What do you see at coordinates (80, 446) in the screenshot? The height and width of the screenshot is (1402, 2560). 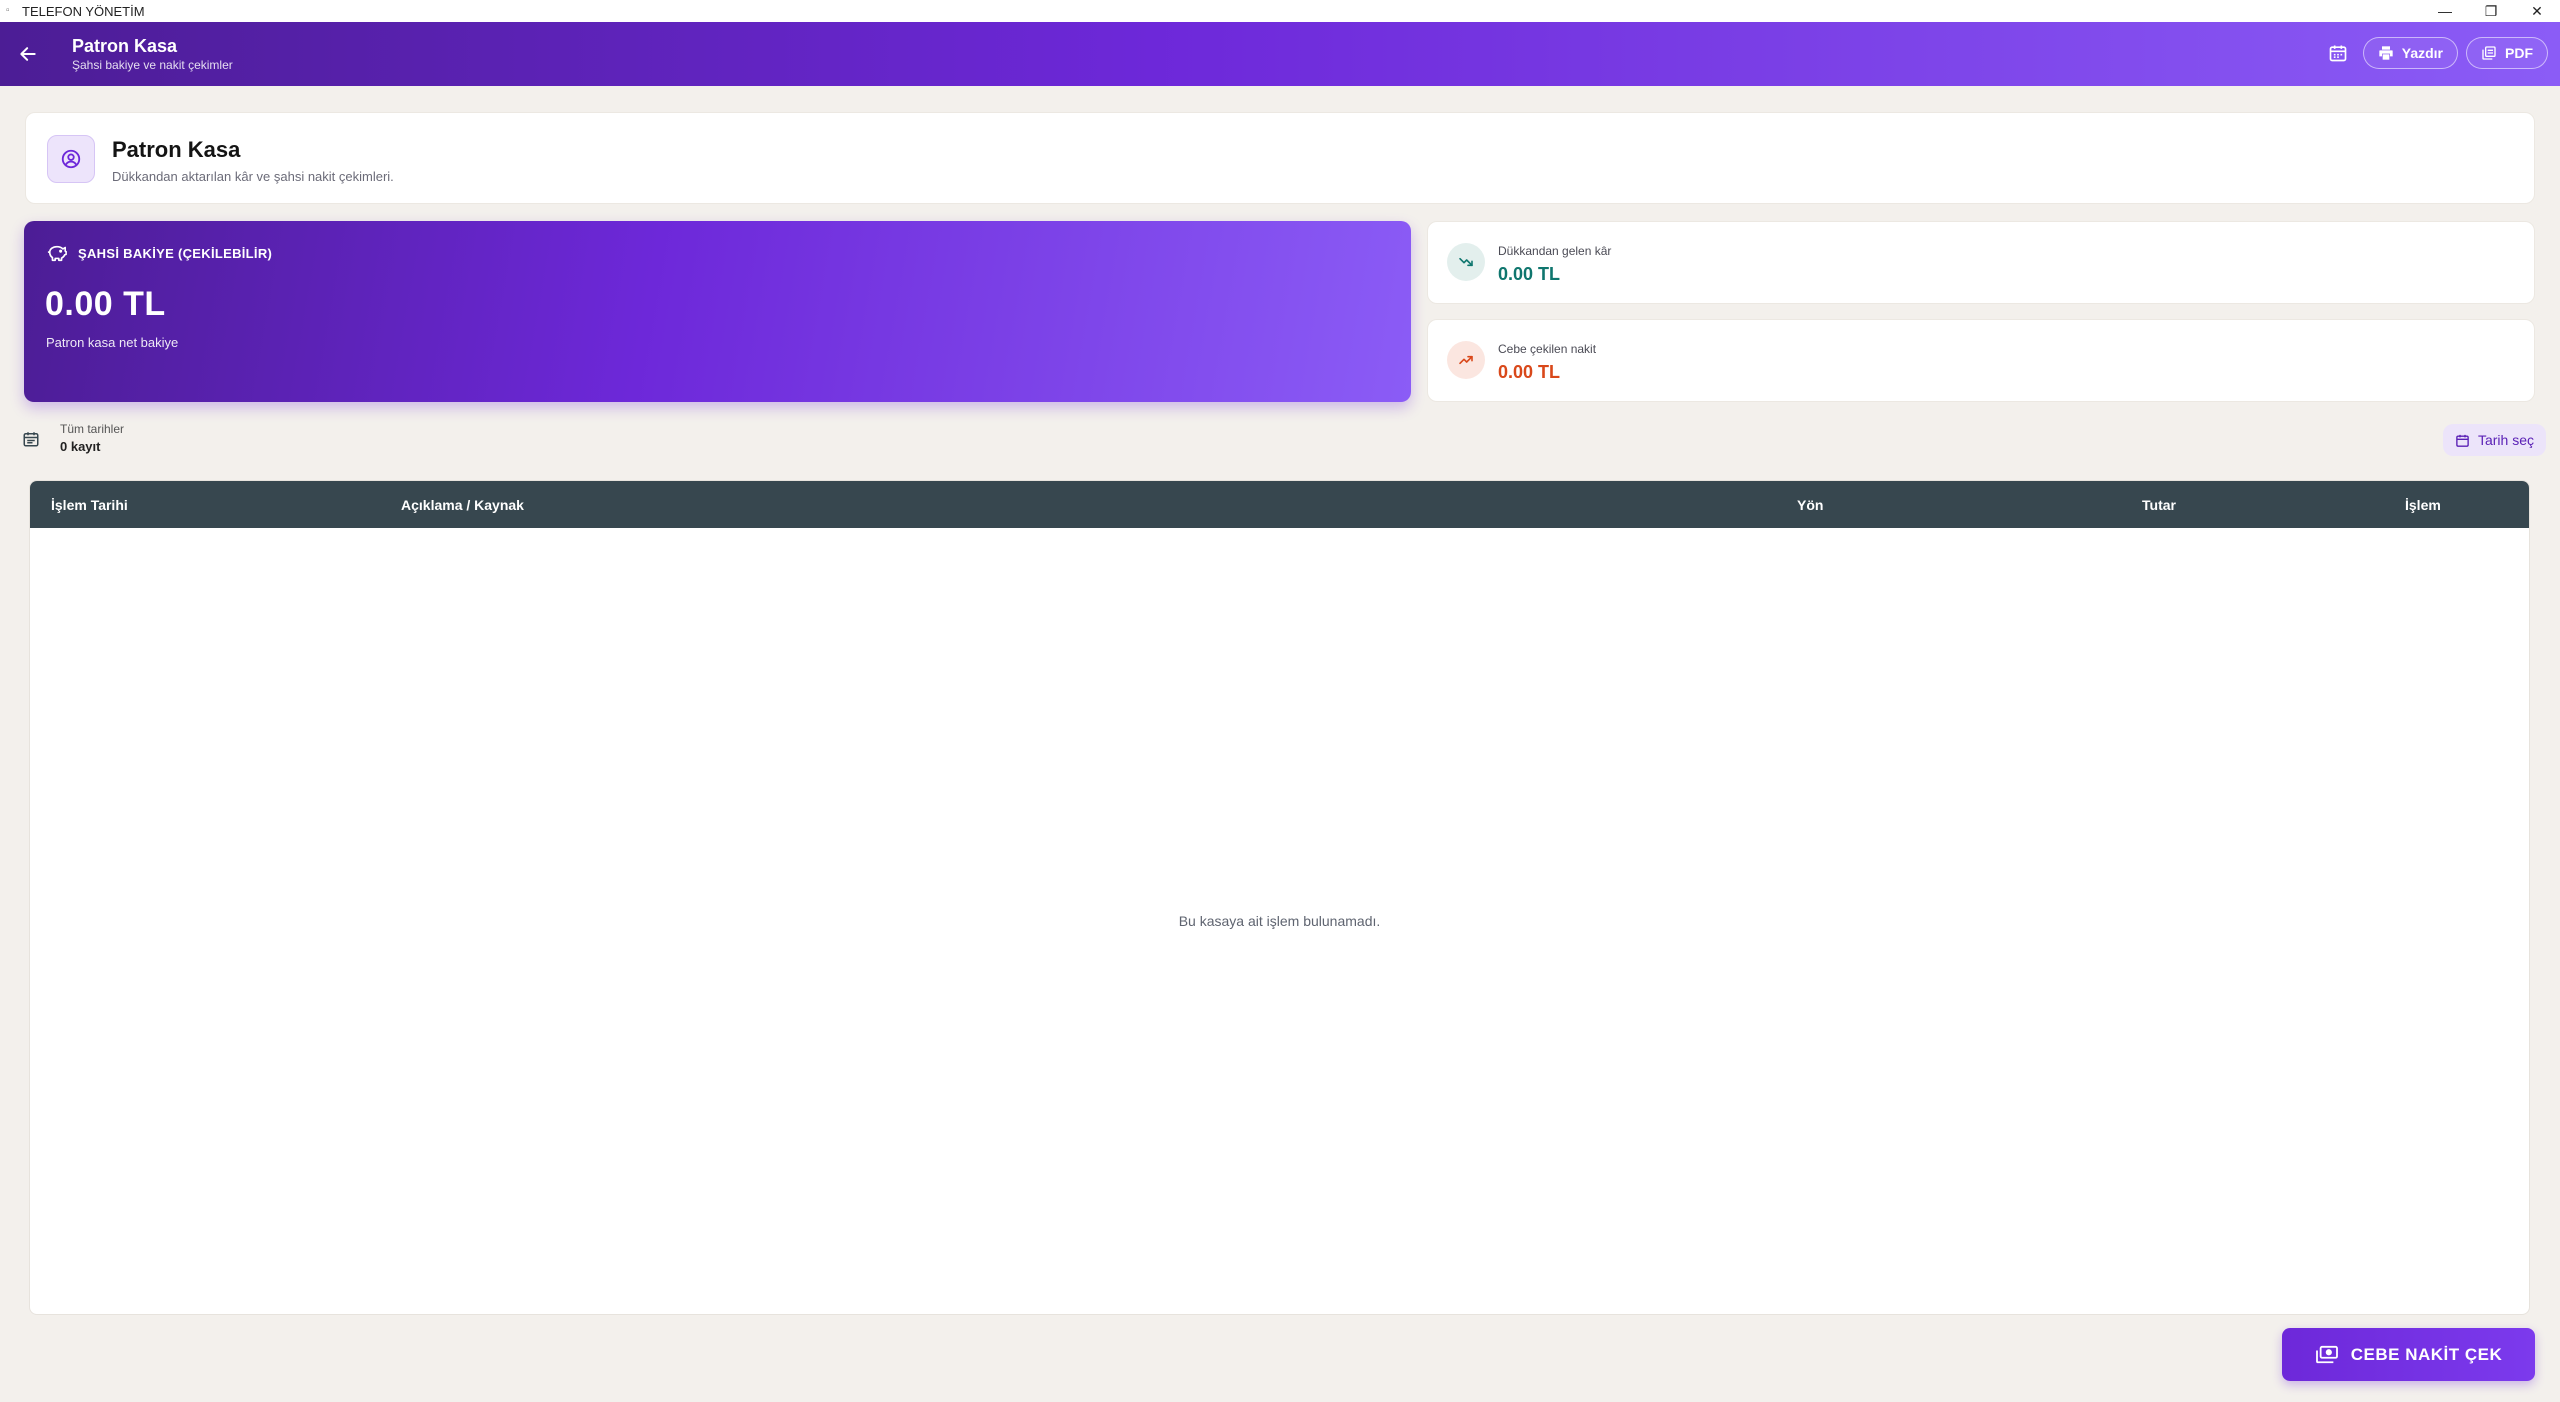 I see `record-count: 0 kayıt` at bounding box center [80, 446].